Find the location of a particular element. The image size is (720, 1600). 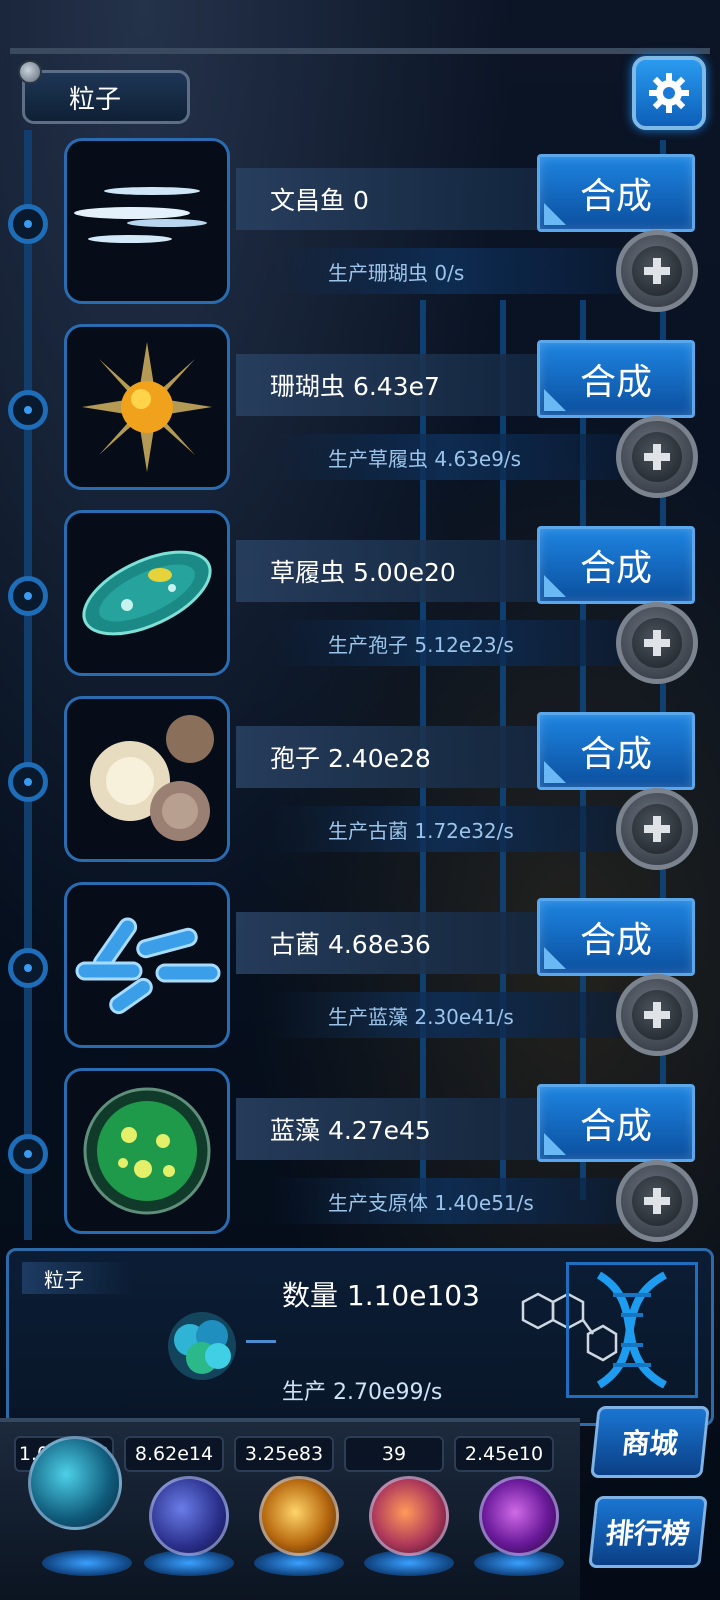

stat-value: 2.45e10 is located at coordinates (504, 1454).